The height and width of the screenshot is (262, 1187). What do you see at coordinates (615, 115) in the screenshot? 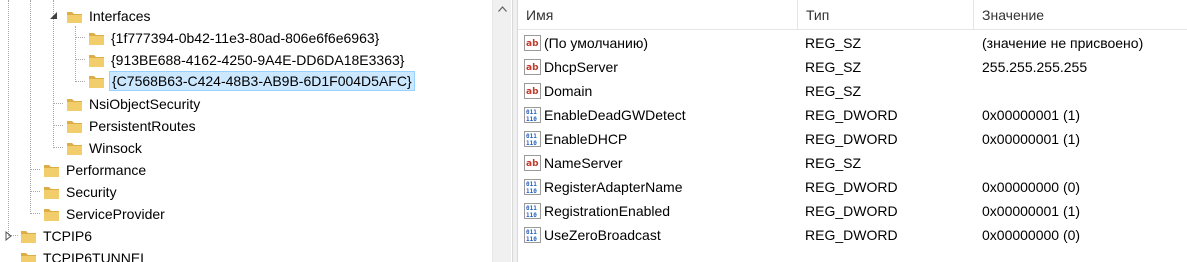
I see `value-name: EnableDeadGWDetect` at bounding box center [615, 115].